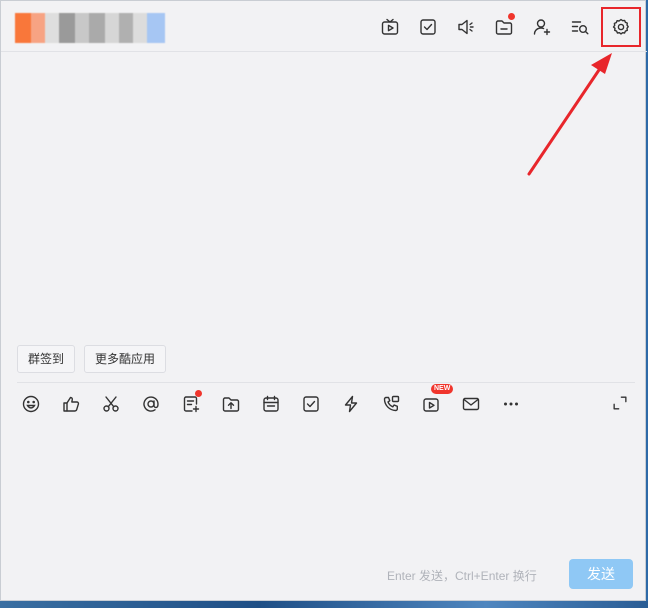 Image resolution: width=648 pixels, height=608 pixels. I want to click on tv-play-icon, so click(390, 27).